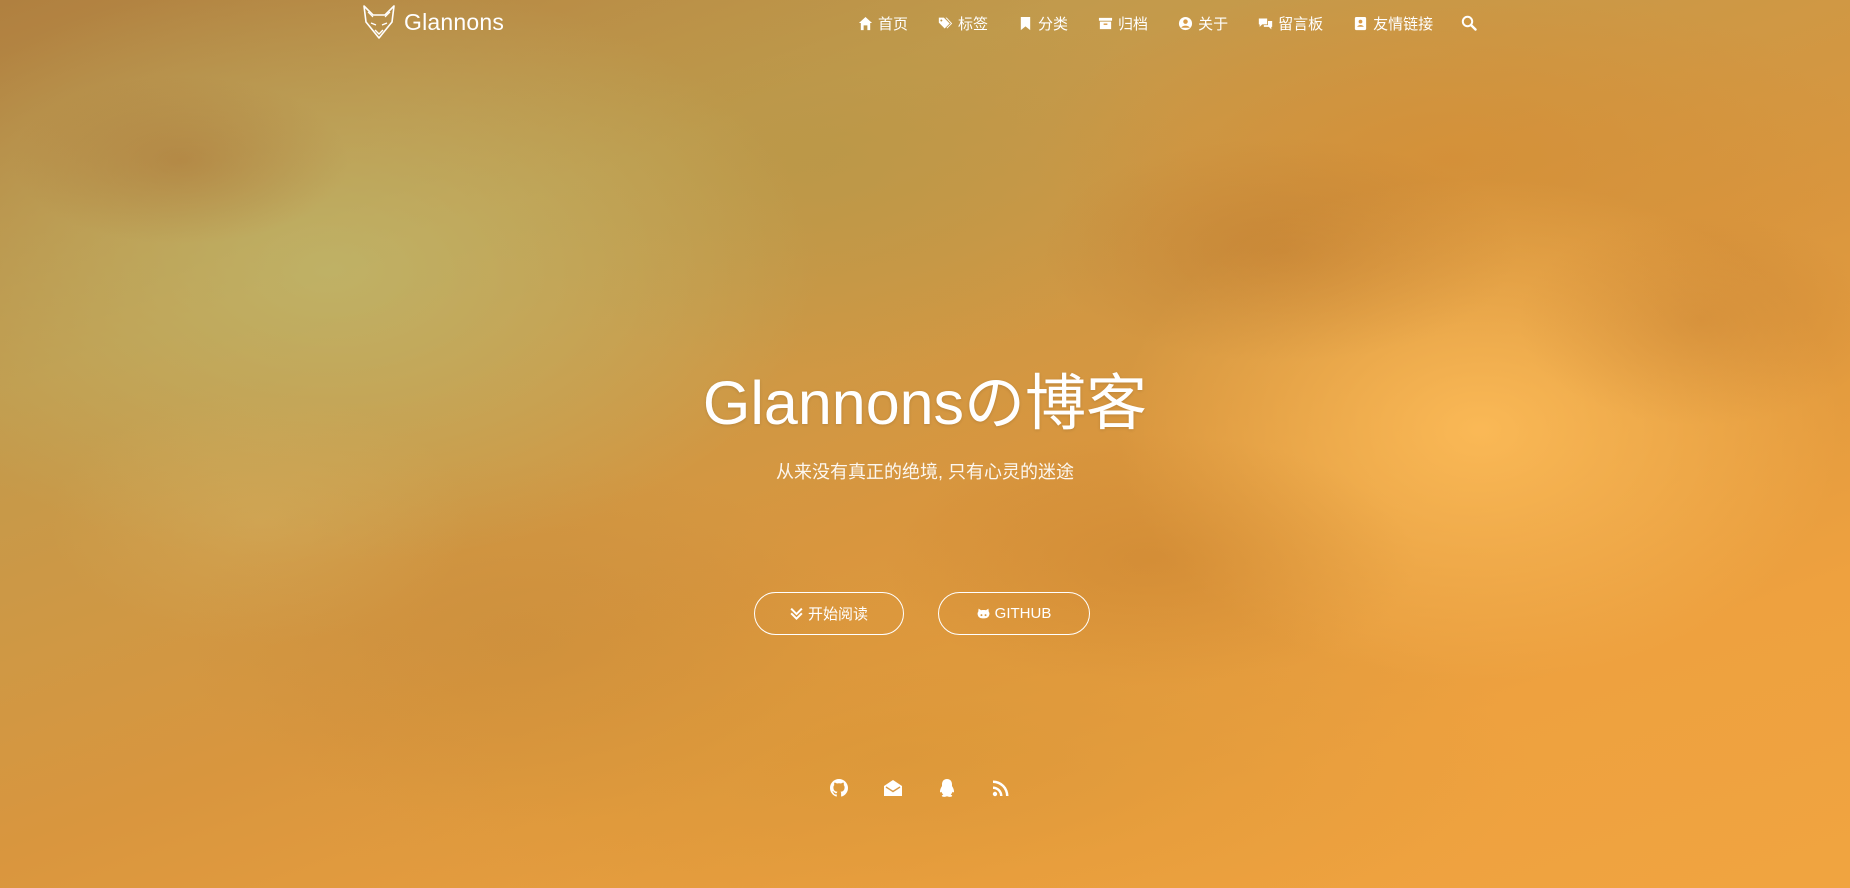 This screenshot has width=1850, height=888. I want to click on nav-item-label: 分类, so click(1053, 24).